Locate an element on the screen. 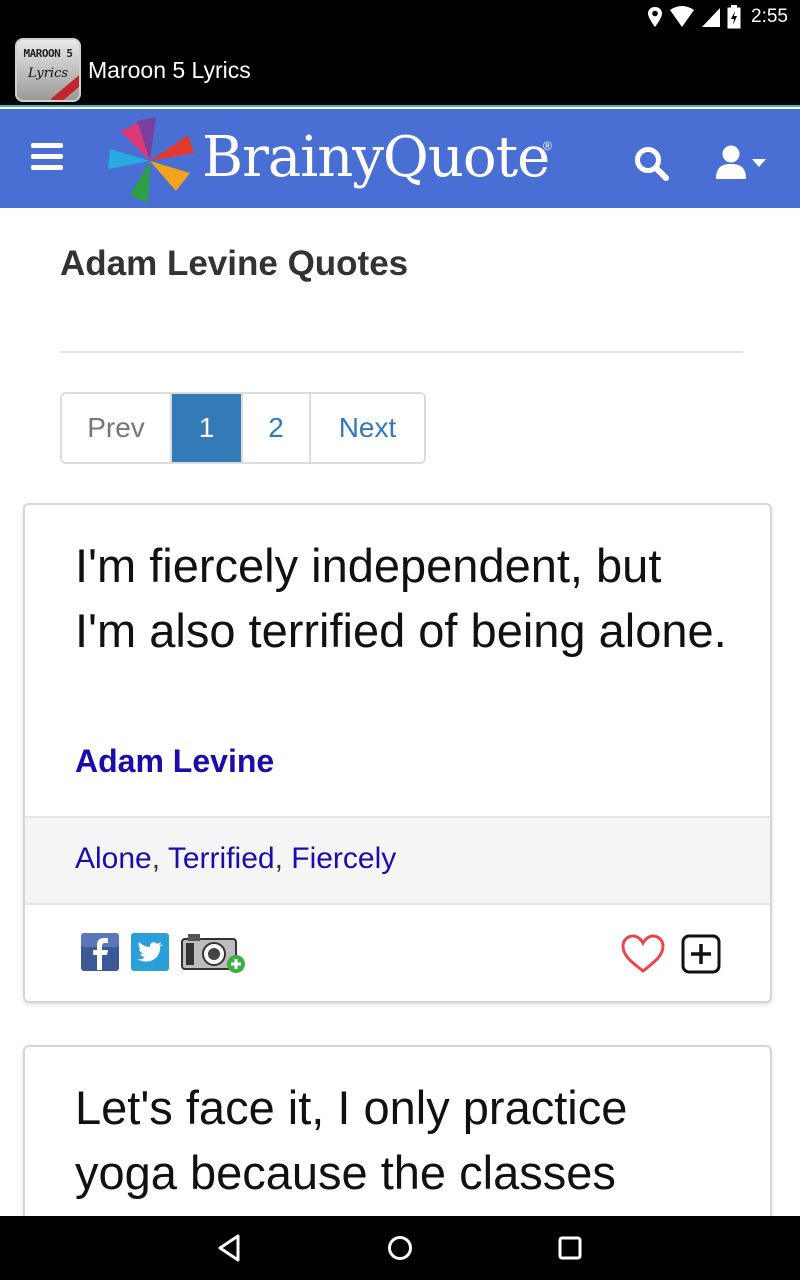 The width and height of the screenshot is (800, 1280). facebook-icon is located at coordinates (100, 952).